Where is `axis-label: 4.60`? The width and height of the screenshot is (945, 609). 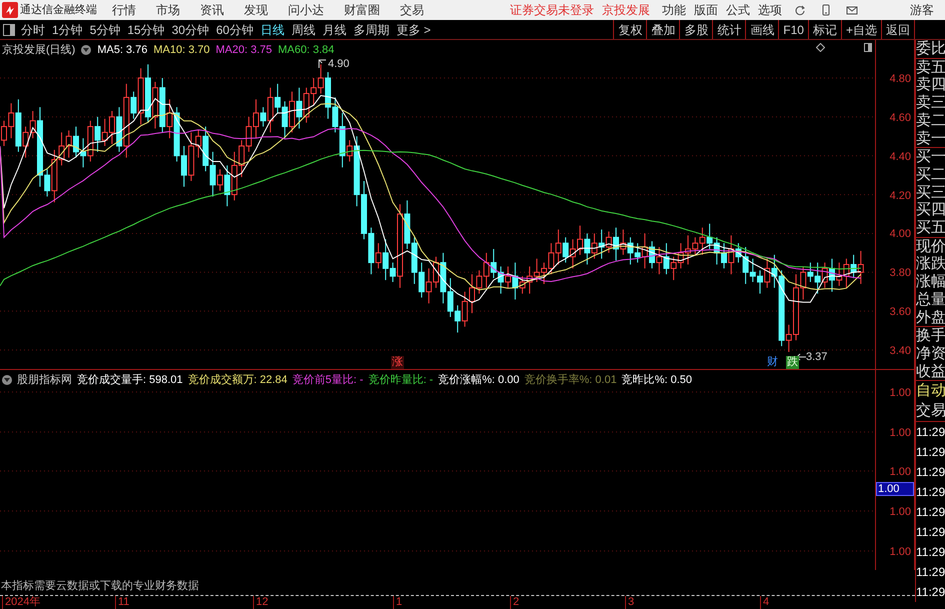 axis-label: 4.60 is located at coordinates (900, 118).